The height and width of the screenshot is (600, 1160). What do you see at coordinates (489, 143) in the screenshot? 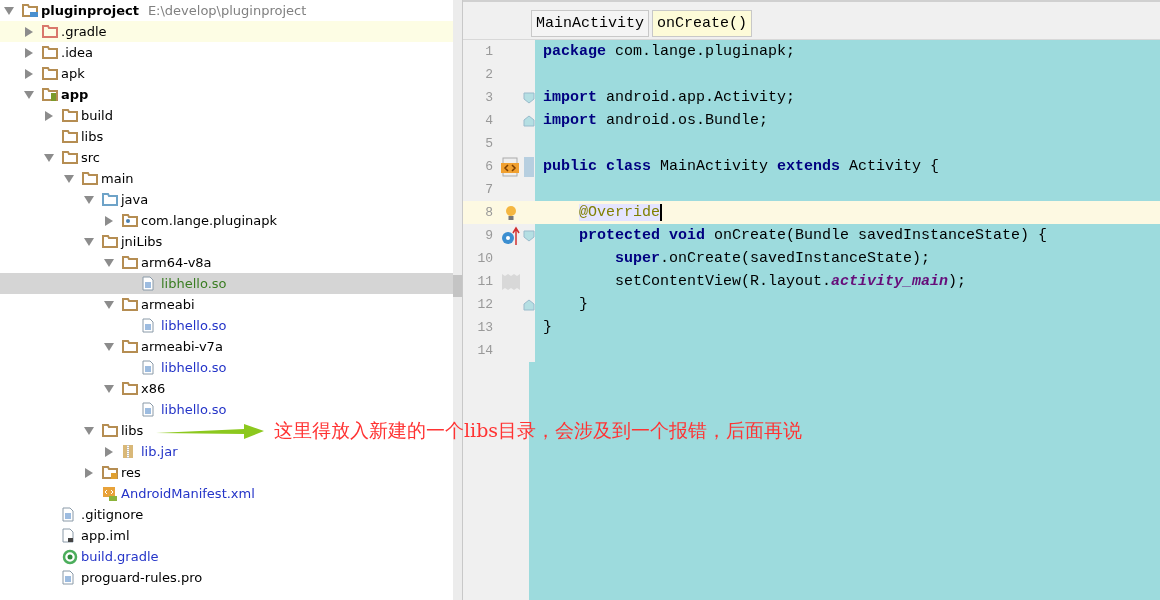
I see `line-number: 5` at bounding box center [489, 143].